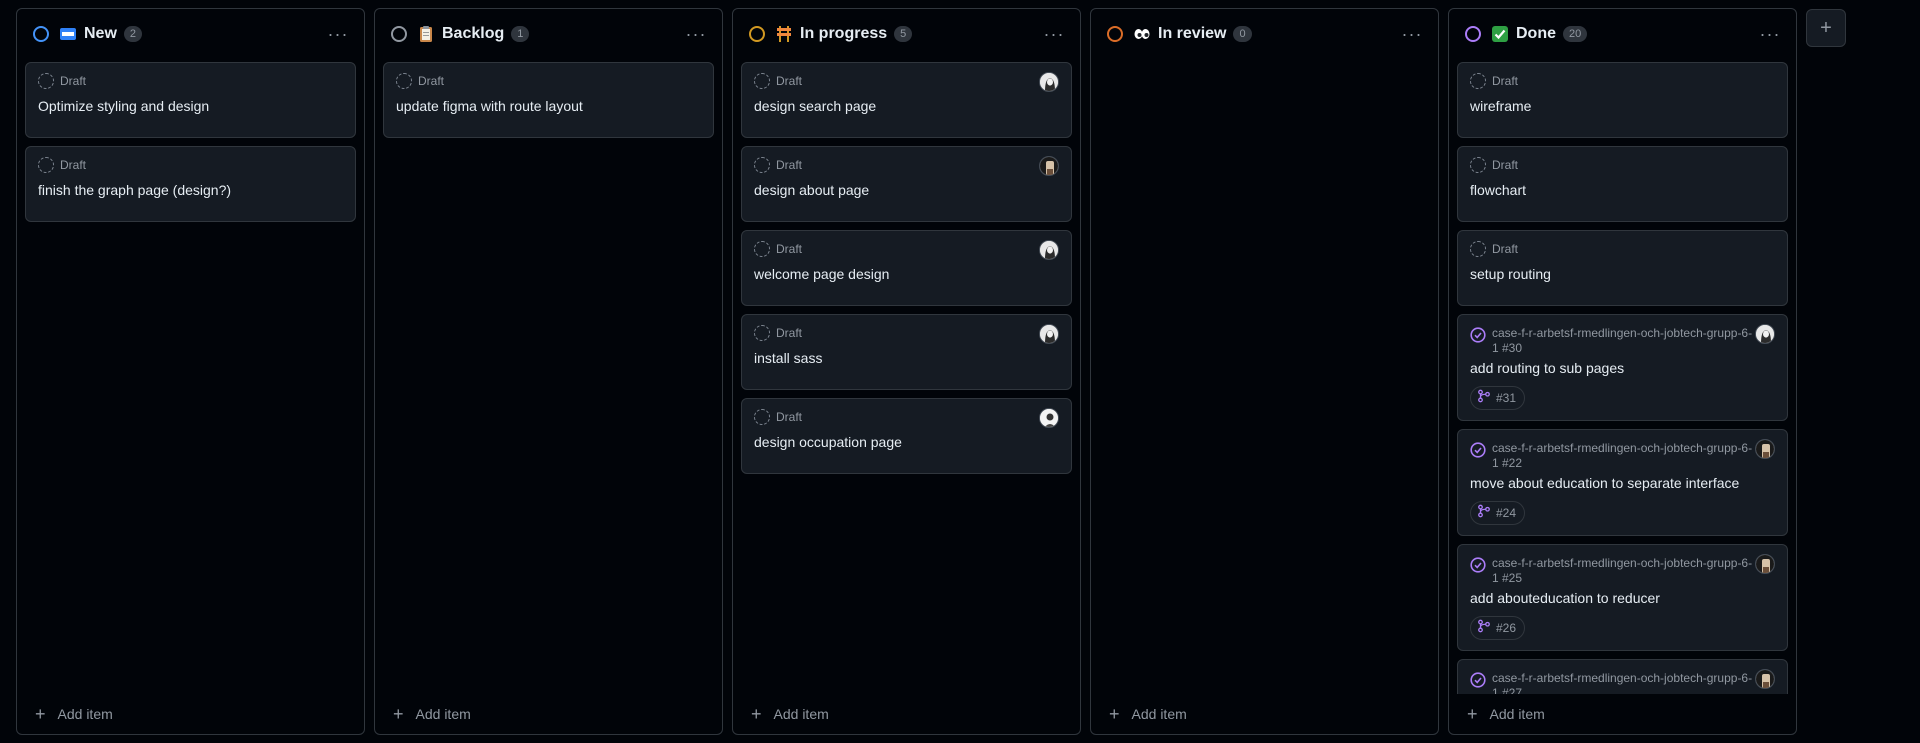 The height and width of the screenshot is (743, 1920). I want to click on card-title: design occupation page, so click(906, 442).